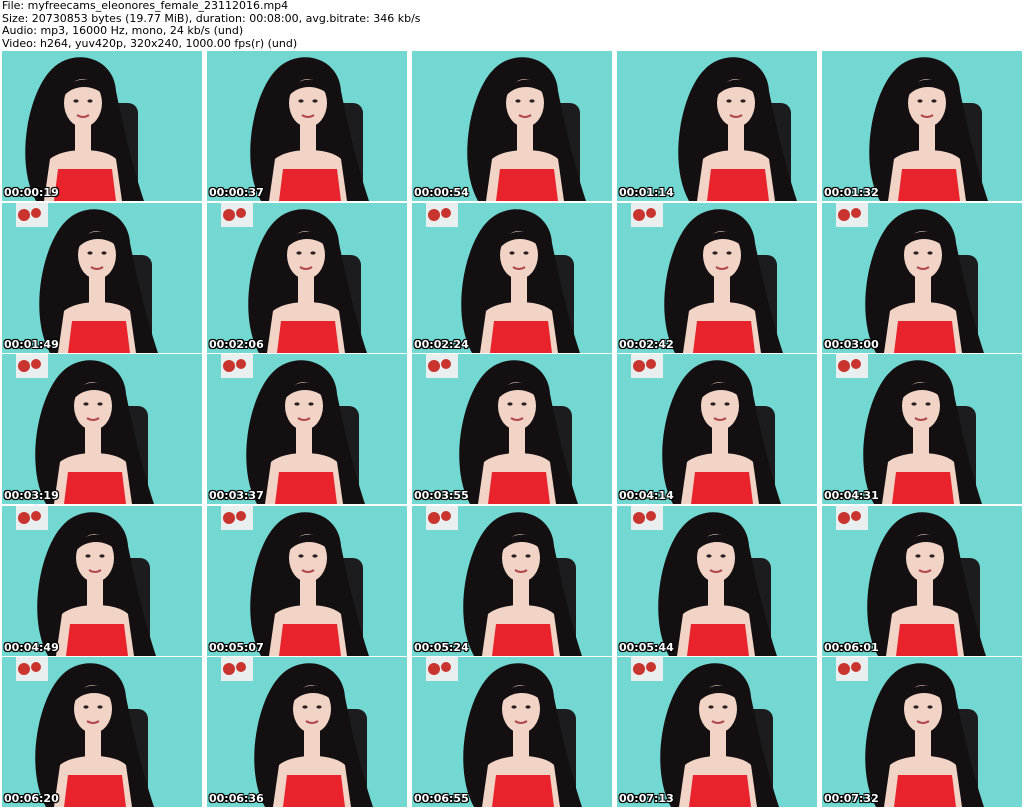 This screenshot has height=811, width=1024. I want to click on video-thumbnail: 00:00:37, so click(307, 126).